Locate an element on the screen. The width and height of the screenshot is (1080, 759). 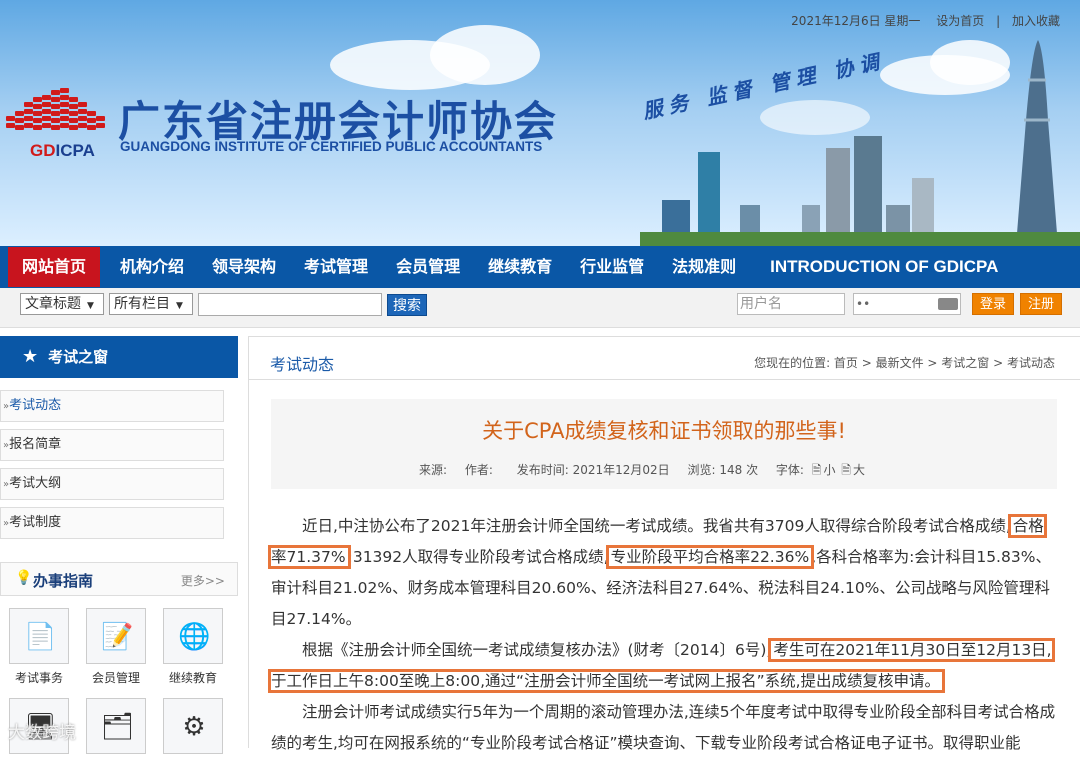
font-small-link: 小 is located at coordinates (829, 470).